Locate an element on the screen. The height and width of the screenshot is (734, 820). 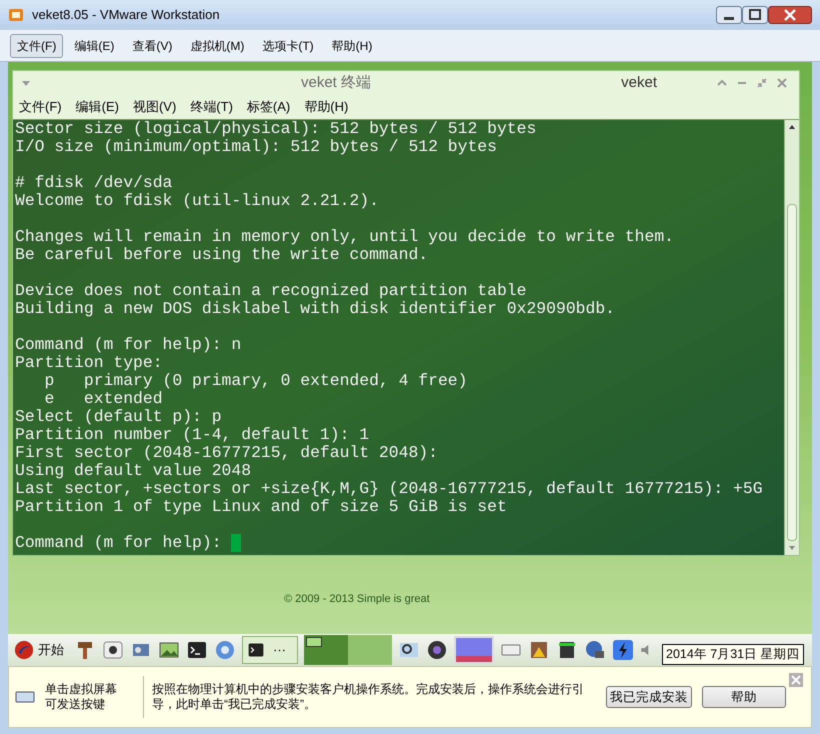
chip-icon is located at coordinates (567, 650).